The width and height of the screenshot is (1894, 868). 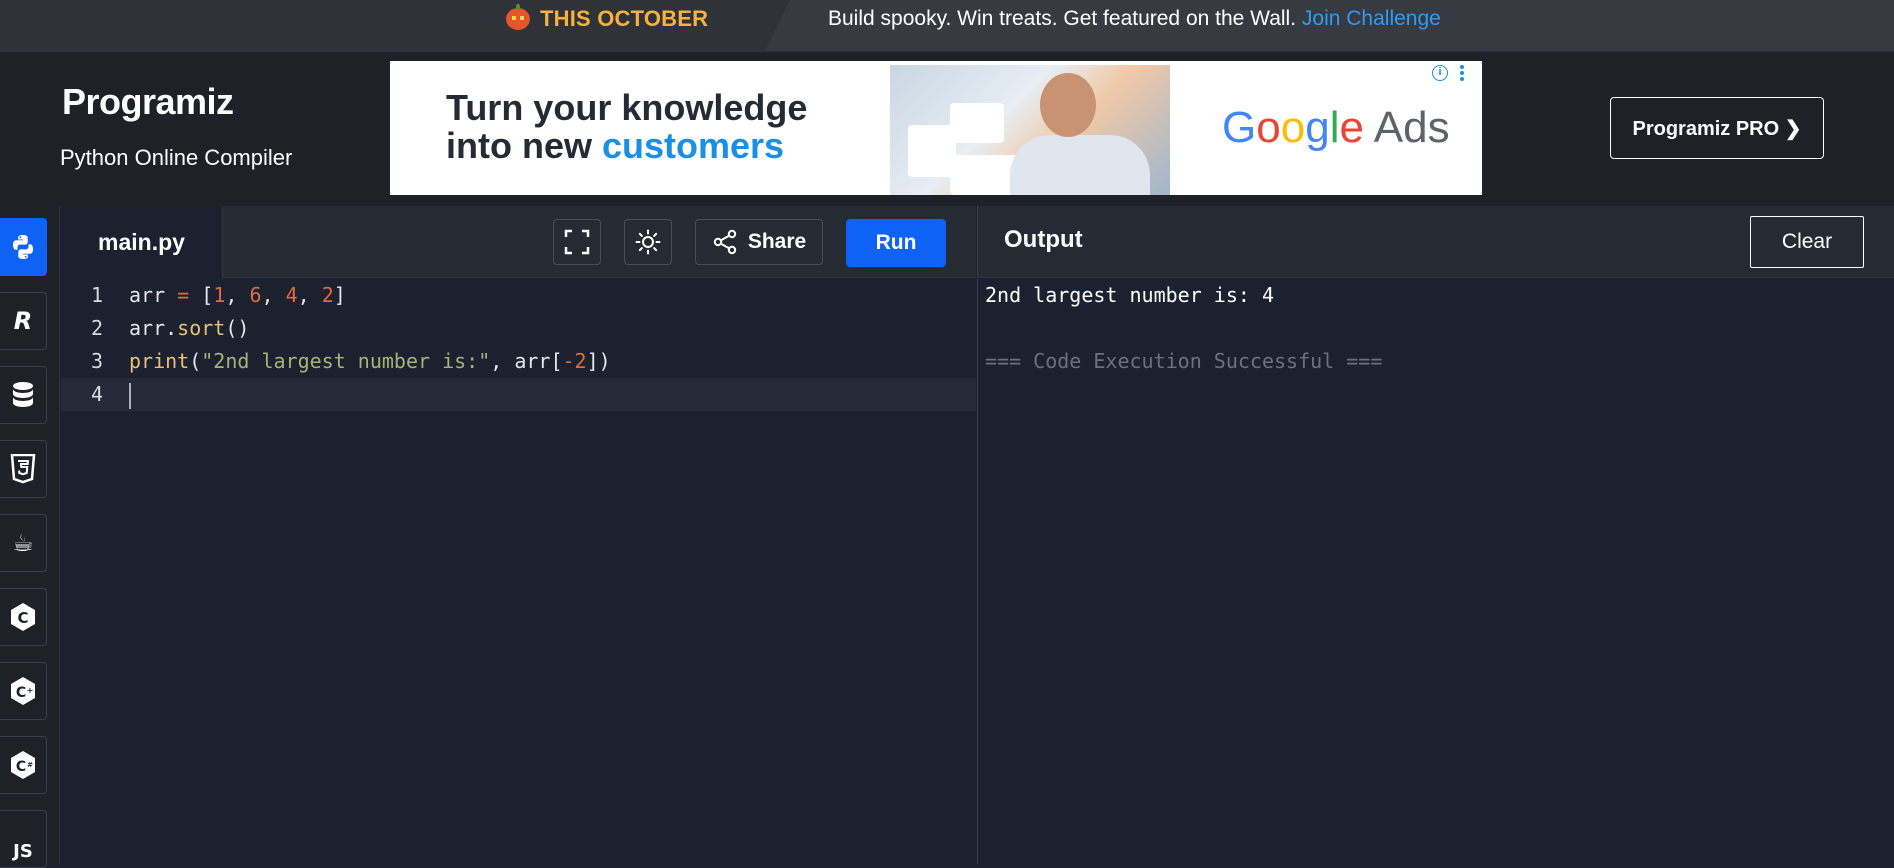 What do you see at coordinates (1435, 242) in the screenshot?
I see `output-header: Output Clear` at bounding box center [1435, 242].